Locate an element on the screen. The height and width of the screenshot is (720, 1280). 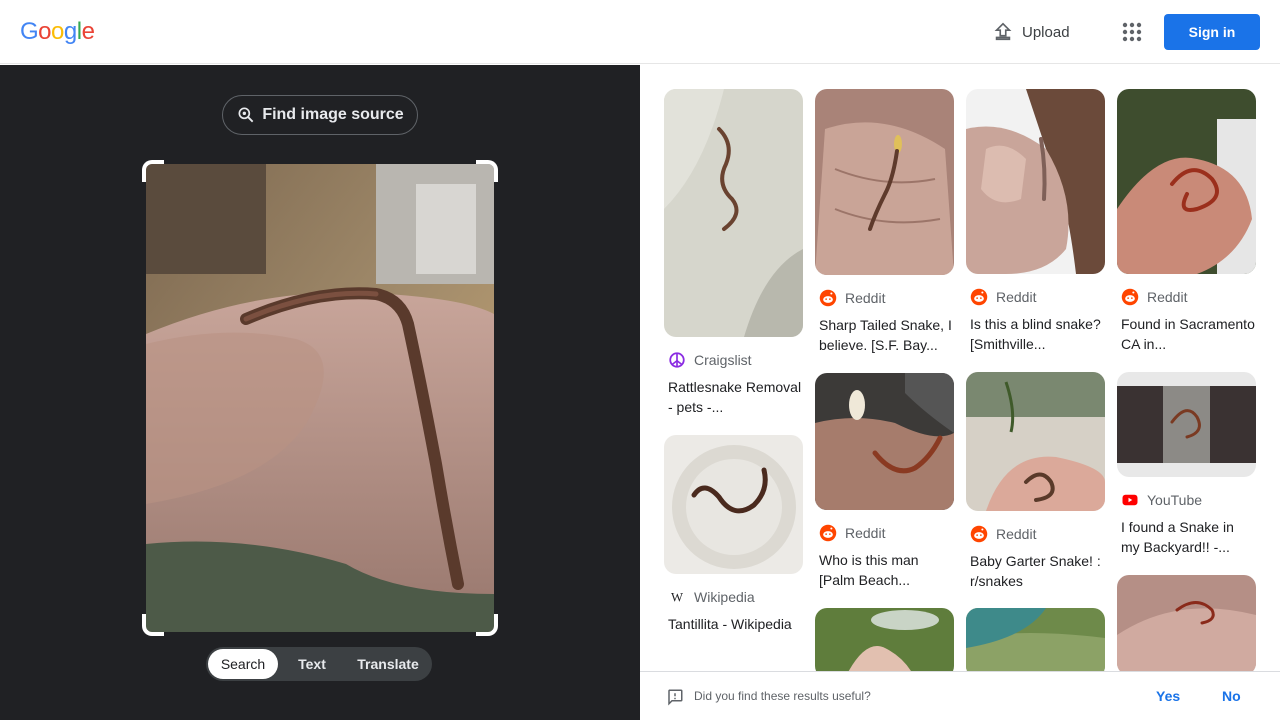
svg-text: W is located at coordinates (677, 598).